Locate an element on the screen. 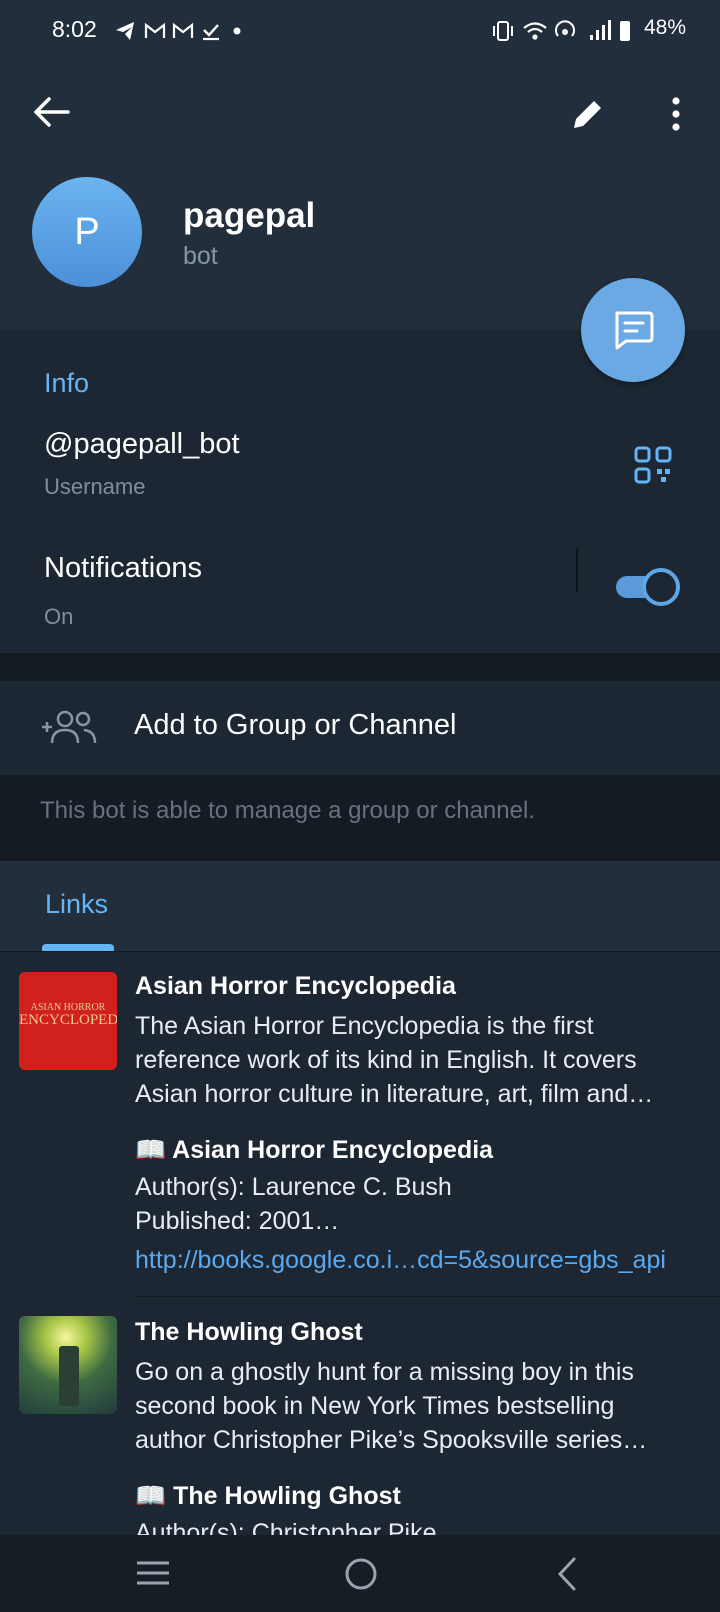 This screenshot has height=1612, width=720. hotspot-icon is located at coordinates (565, 28).